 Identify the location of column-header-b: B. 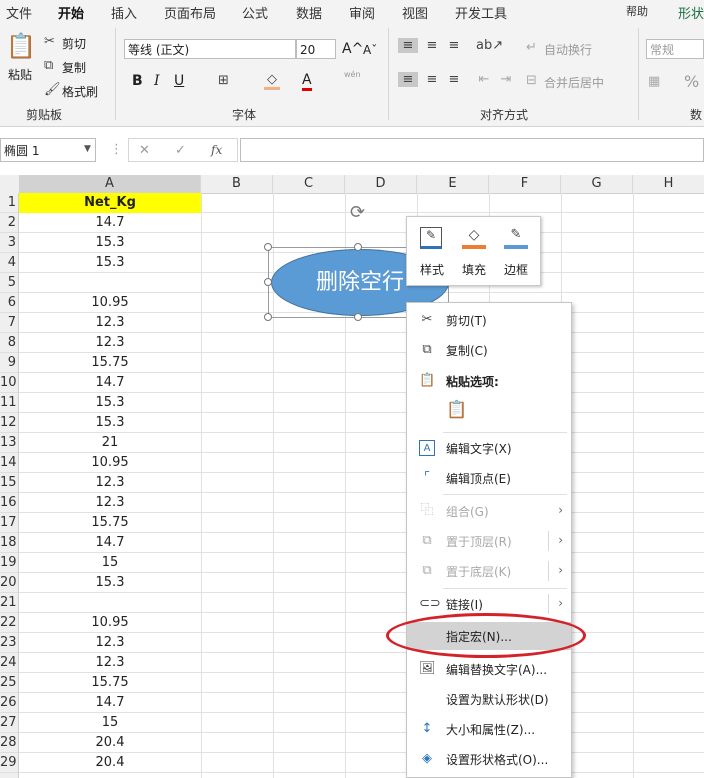
(237, 184).